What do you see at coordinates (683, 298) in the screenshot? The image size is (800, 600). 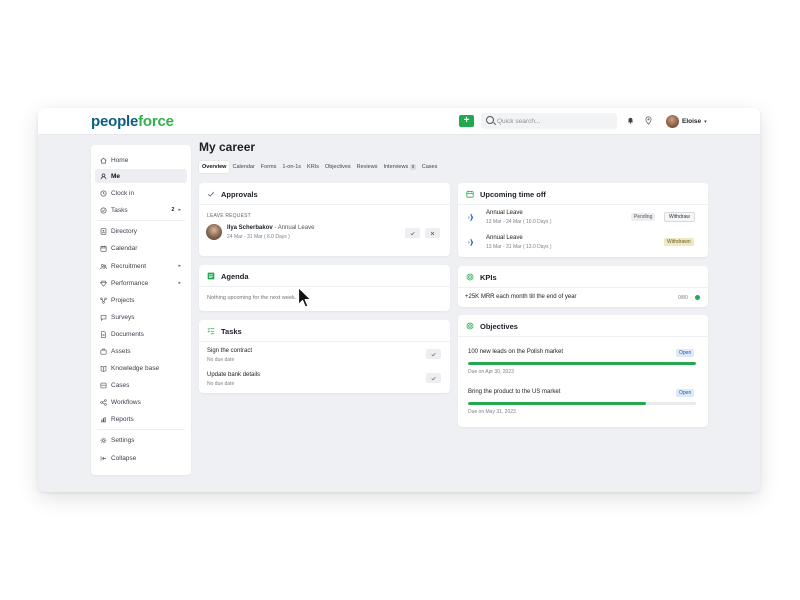 I see `kpi-value: 0/80` at bounding box center [683, 298].